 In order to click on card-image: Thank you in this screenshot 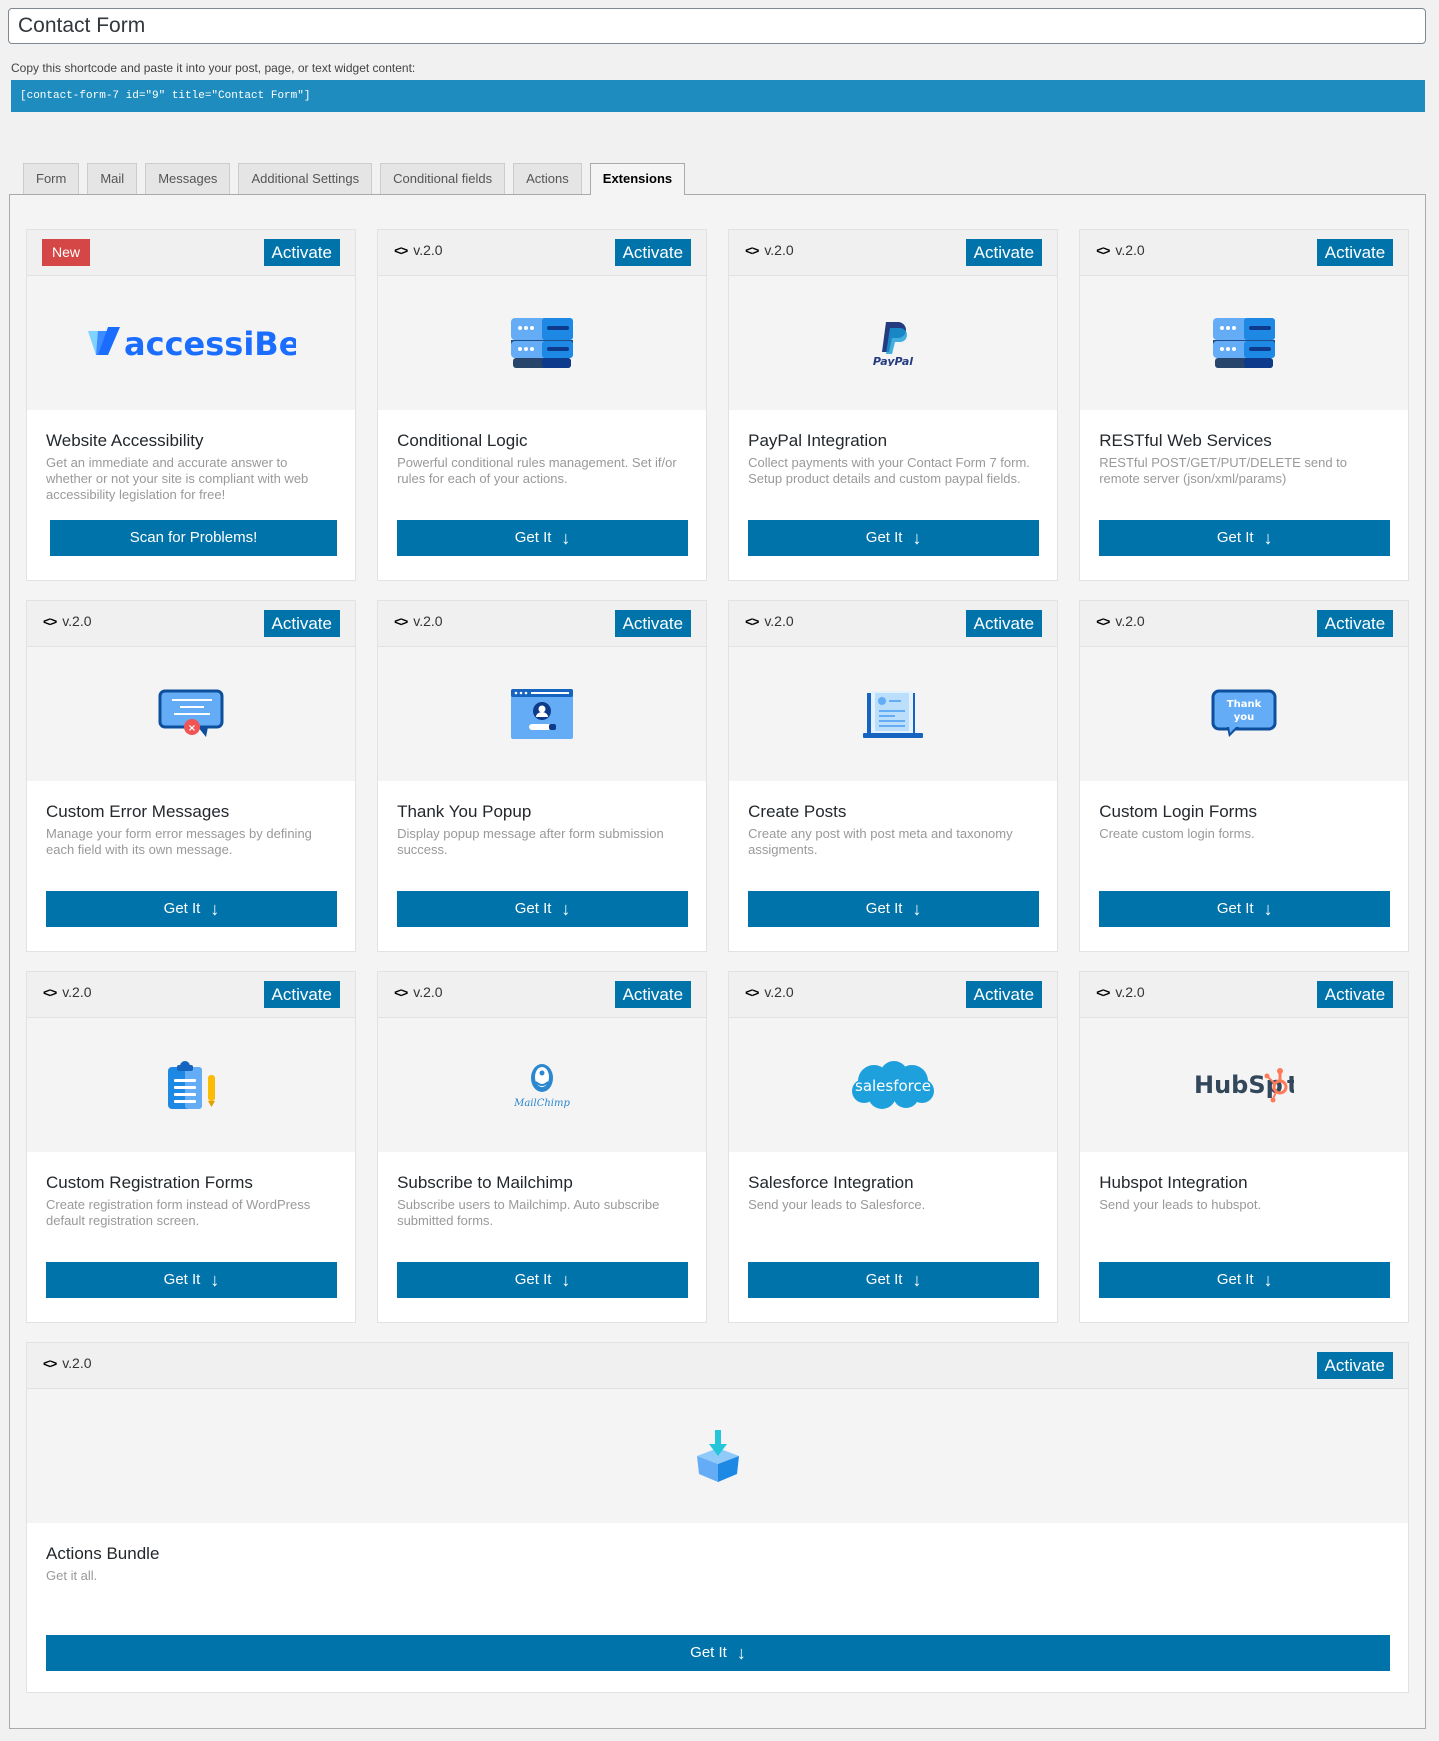, I will do `click(1244, 714)`.